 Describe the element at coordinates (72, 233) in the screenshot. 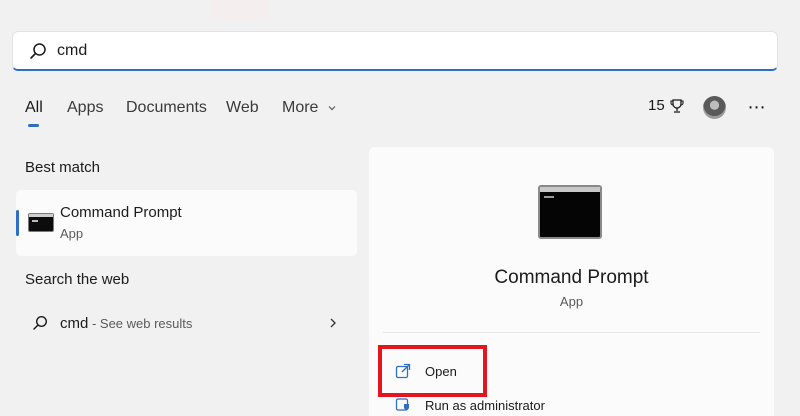

I see `best-match-subtitle: App` at that location.